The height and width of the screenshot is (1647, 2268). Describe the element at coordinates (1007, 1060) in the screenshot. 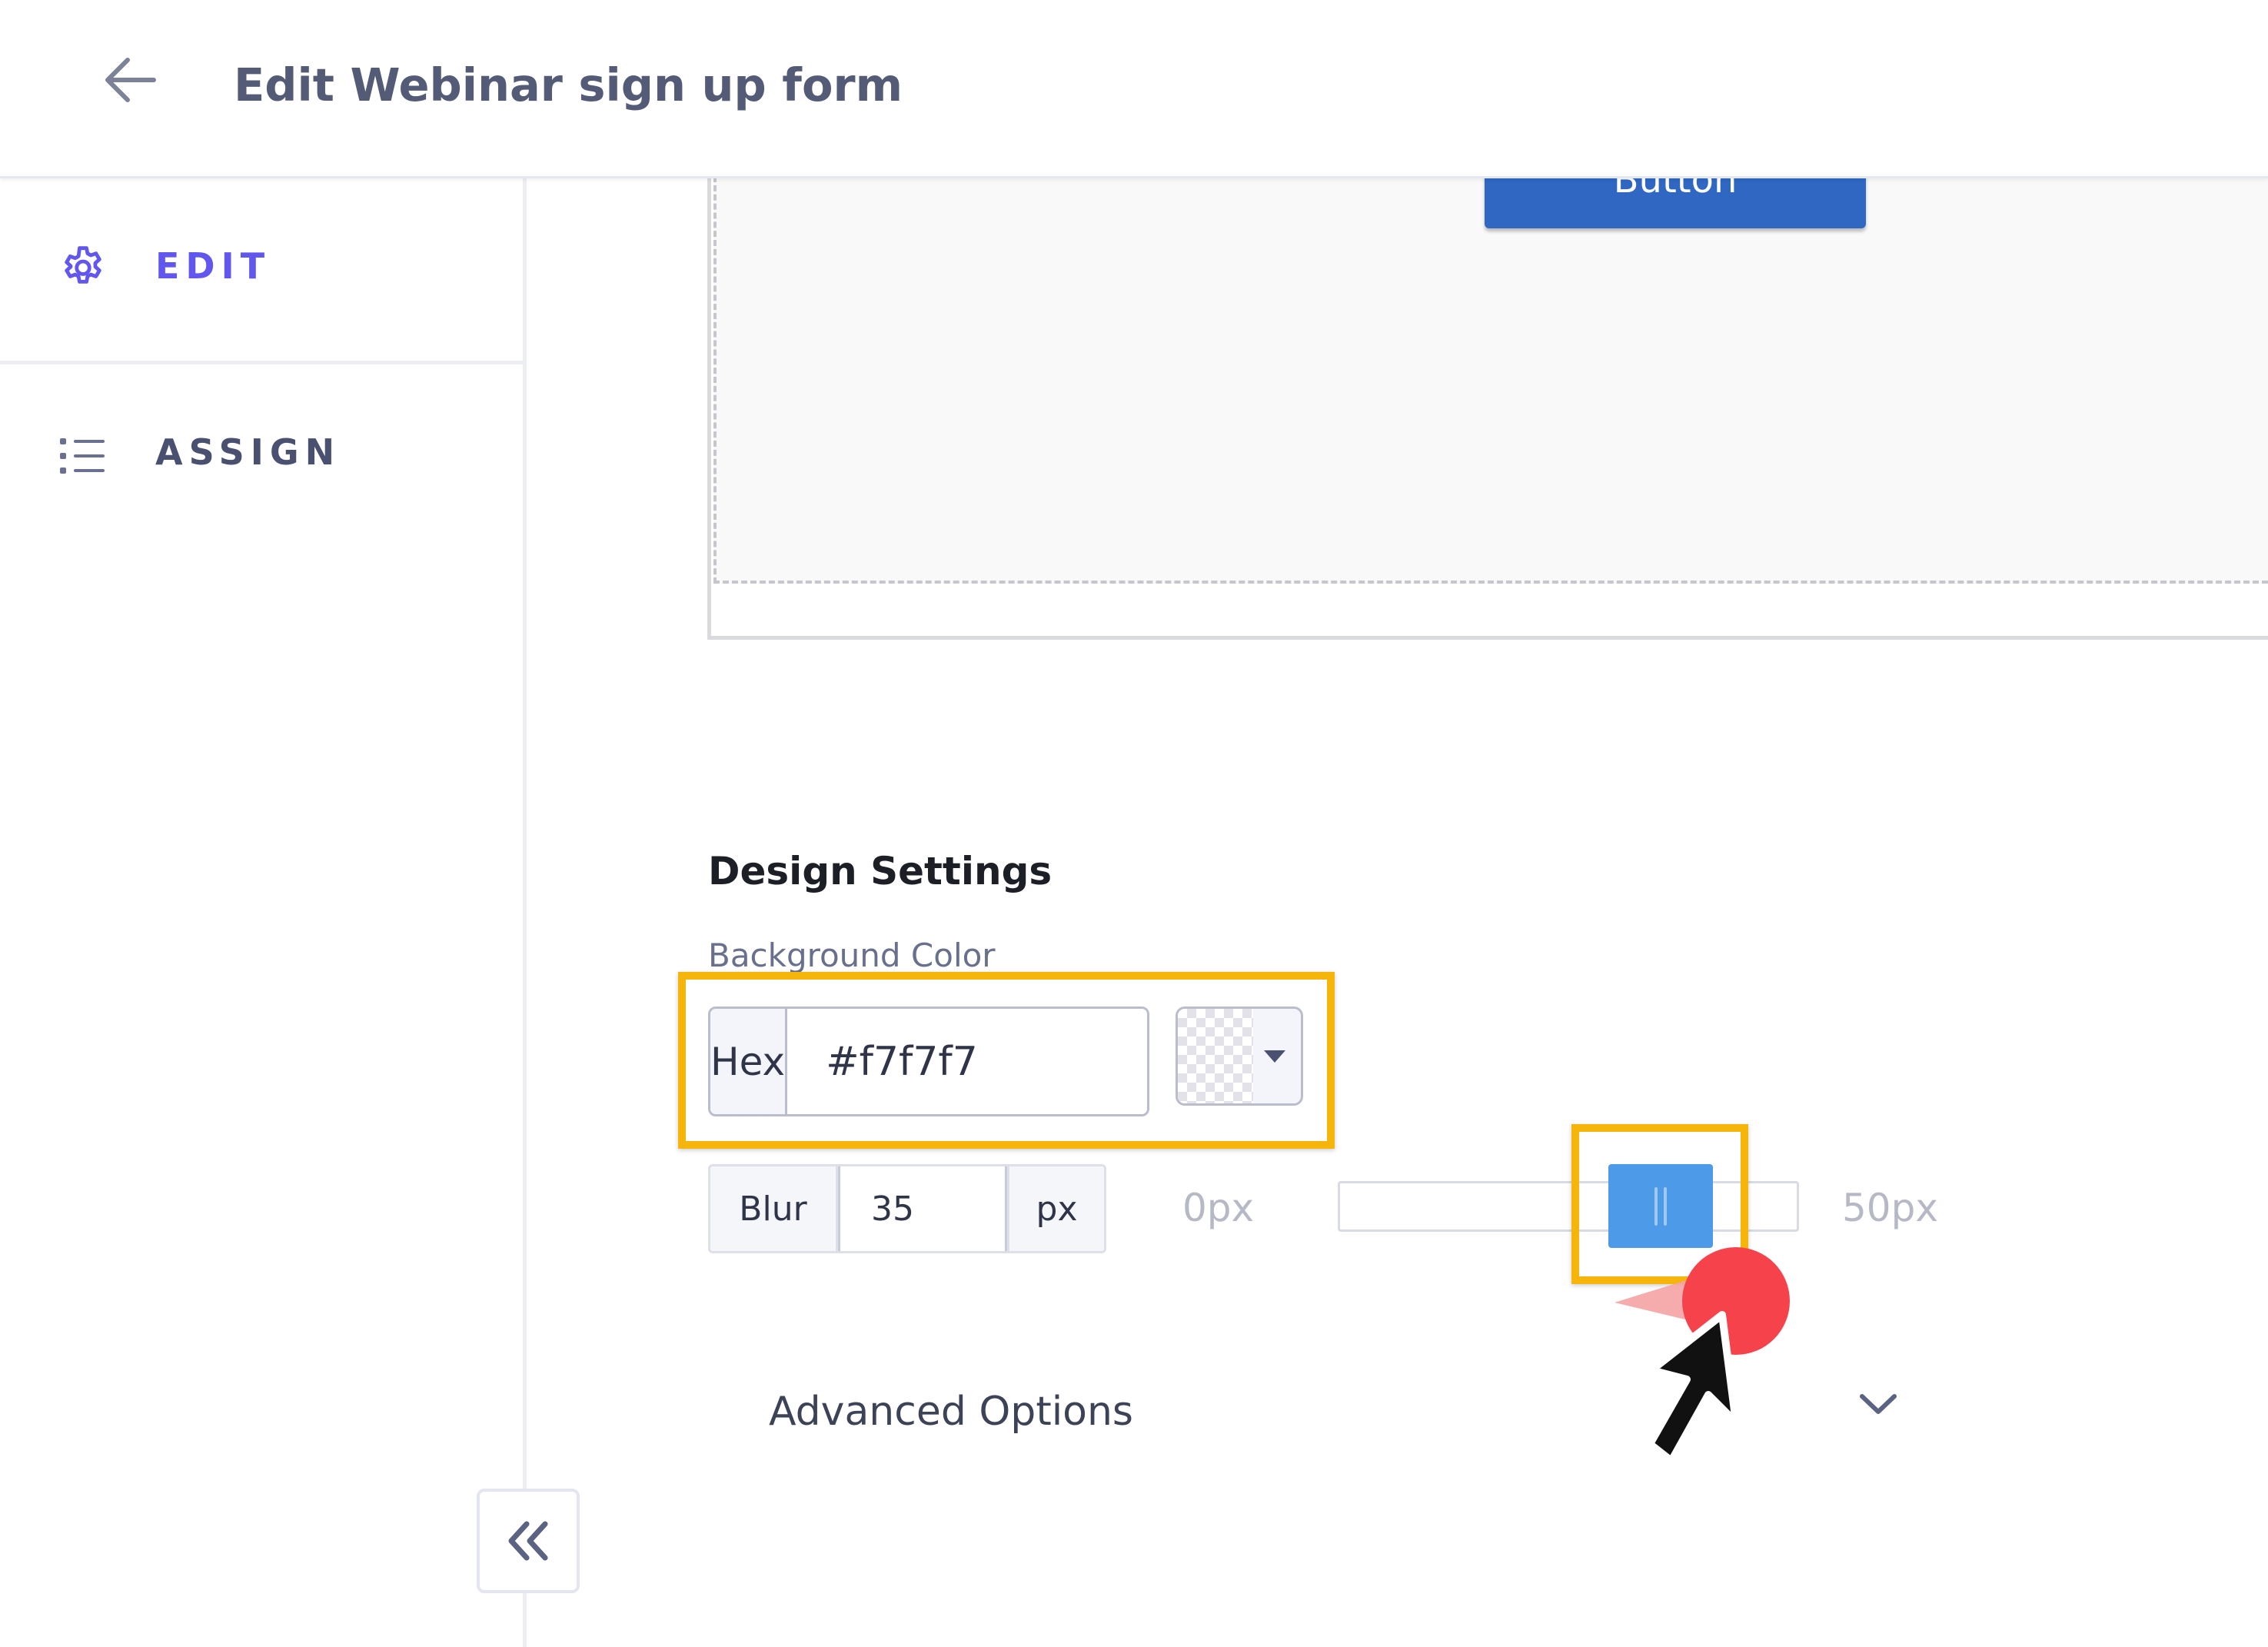

I see `highlight-background-color` at that location.